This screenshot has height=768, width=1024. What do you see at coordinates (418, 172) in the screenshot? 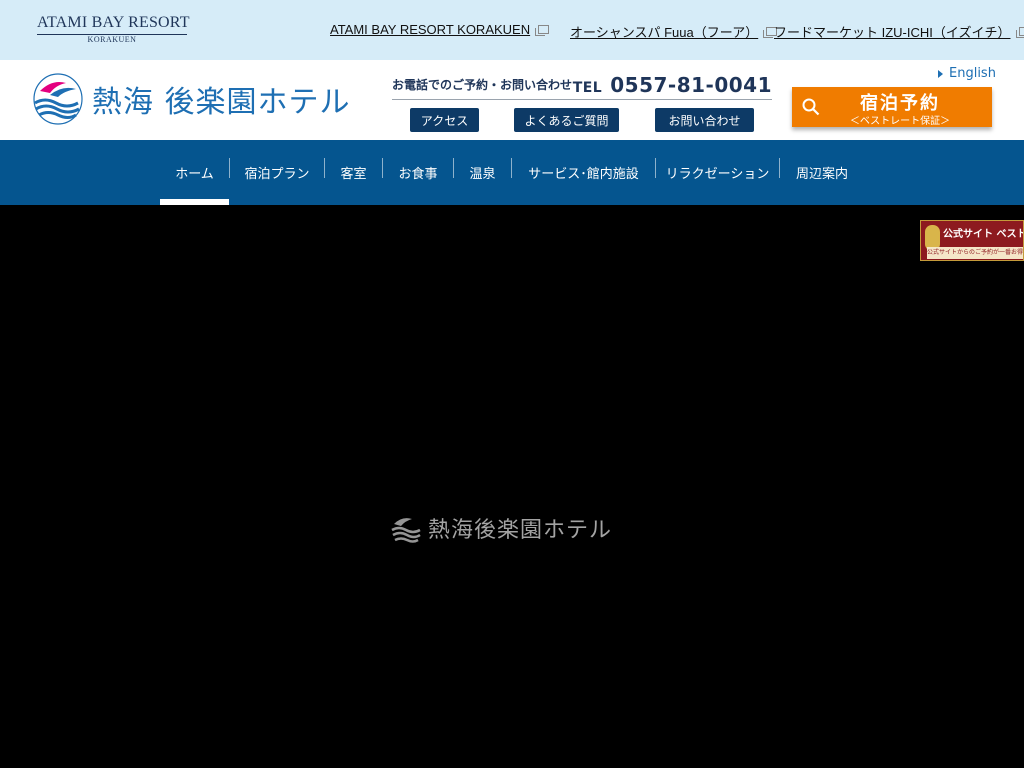
I see `nav-item-dining: お食事` at bounding box center [418, 172].